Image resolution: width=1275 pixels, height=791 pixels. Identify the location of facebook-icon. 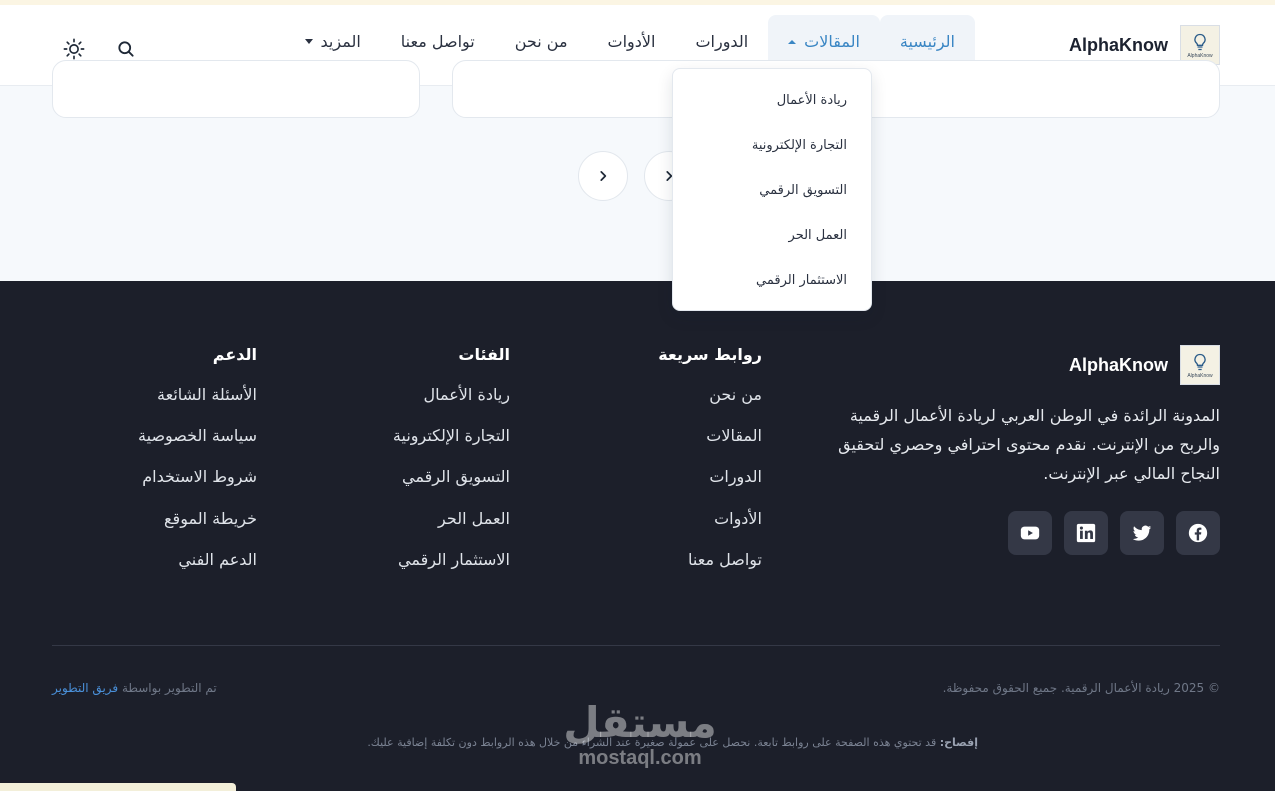
(1198, 533).